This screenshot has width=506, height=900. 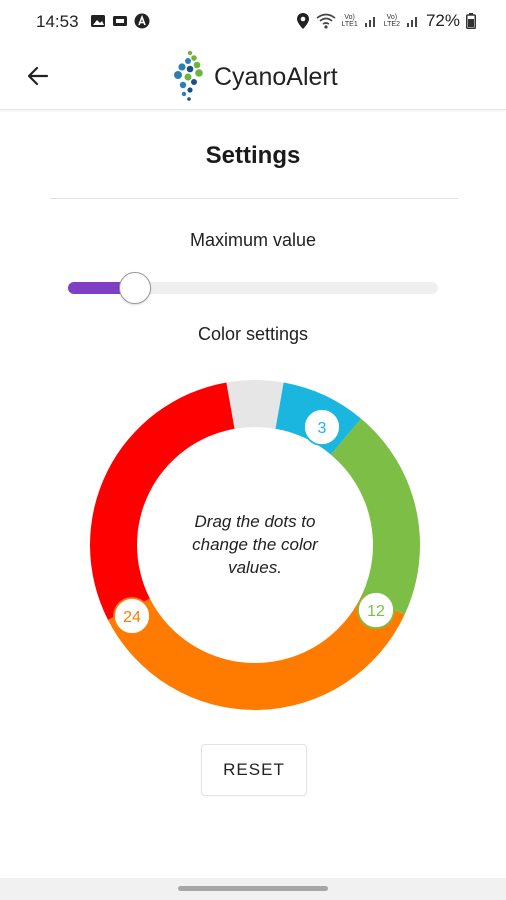 I want to click on vpn-a-icon, so click(x=142, y=21).